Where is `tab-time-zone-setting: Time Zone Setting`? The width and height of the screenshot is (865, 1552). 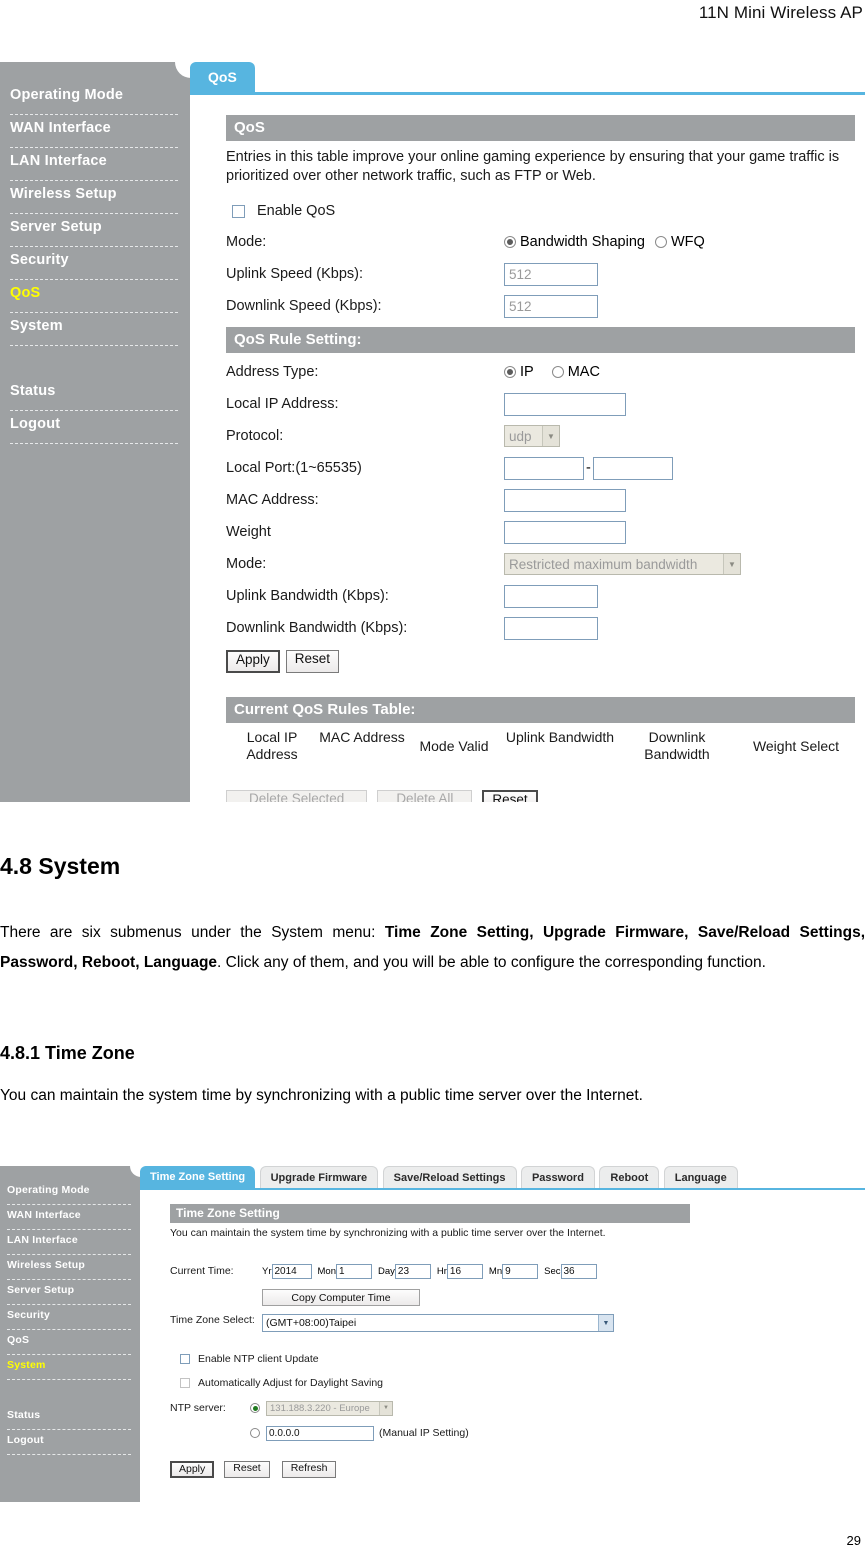
tab-time-zone-setting: Time Zone Setting is located at coordinates (198, 1177).